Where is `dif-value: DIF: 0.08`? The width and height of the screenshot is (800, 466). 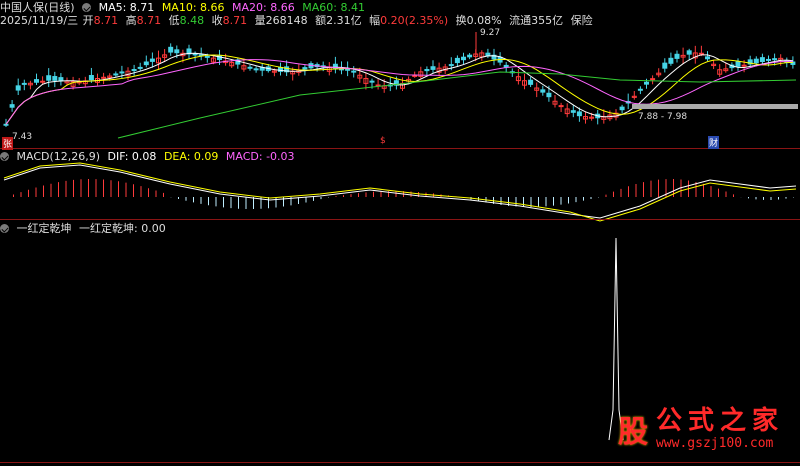
dif-value: DIF: 0.08 is located at coordinates (132, 156).